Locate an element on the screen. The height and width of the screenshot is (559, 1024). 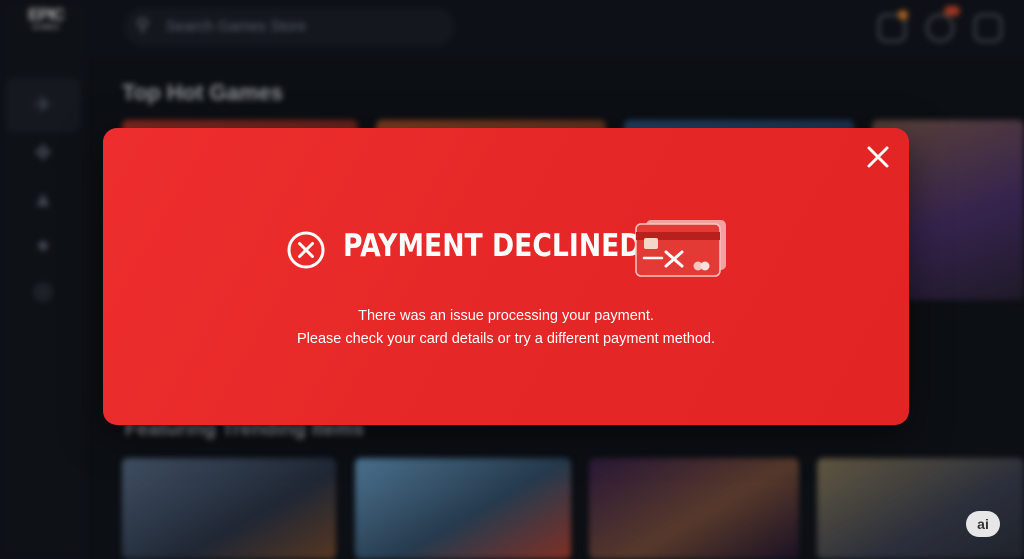
modal-title: PAYMENT DECLINED is located at coordinates (492, 246).